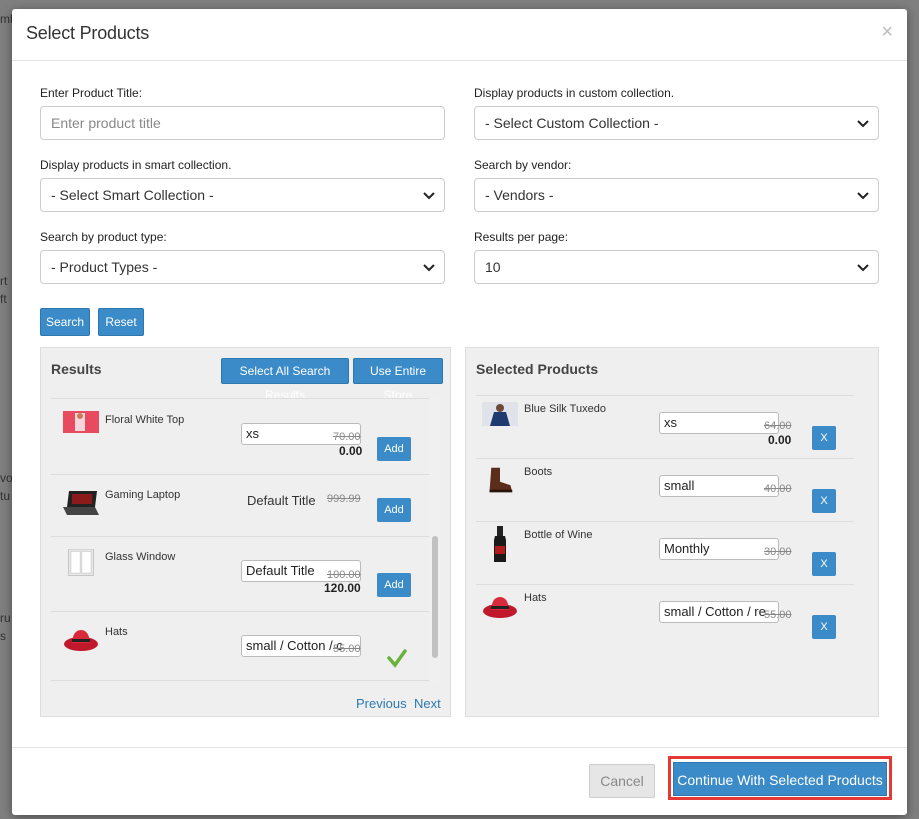 The height and width of the screenshot is (819, 919). Describe the element at coordinates (493, 267) in the screenshot. I see `results-per-page-value: 10` at that location.